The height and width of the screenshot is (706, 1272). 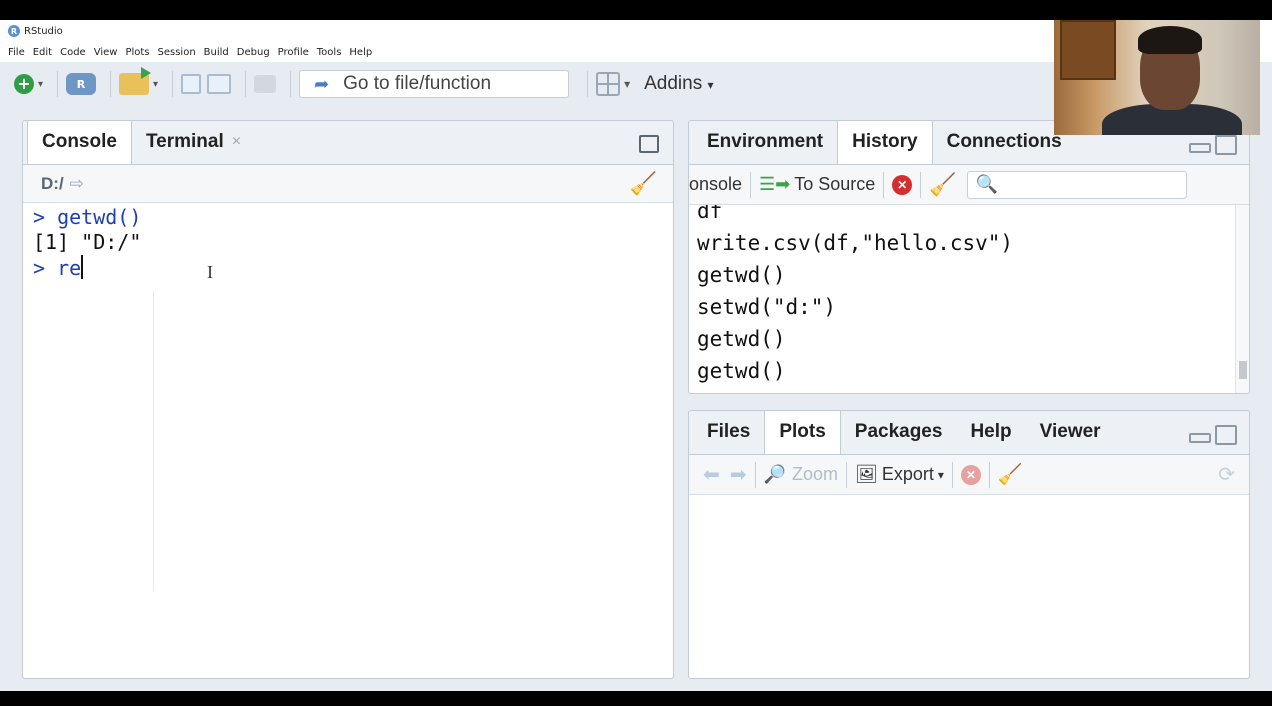 I want to click on r-project-icon: R, so click(x=81, y=84).